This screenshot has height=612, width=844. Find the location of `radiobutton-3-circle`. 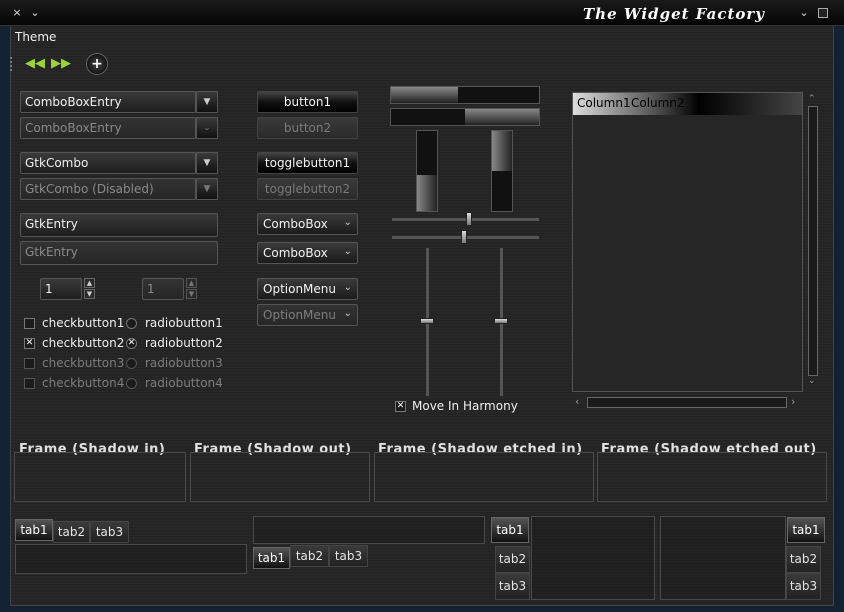

radiobutton-3-circle is located at coordinates (131, 363).